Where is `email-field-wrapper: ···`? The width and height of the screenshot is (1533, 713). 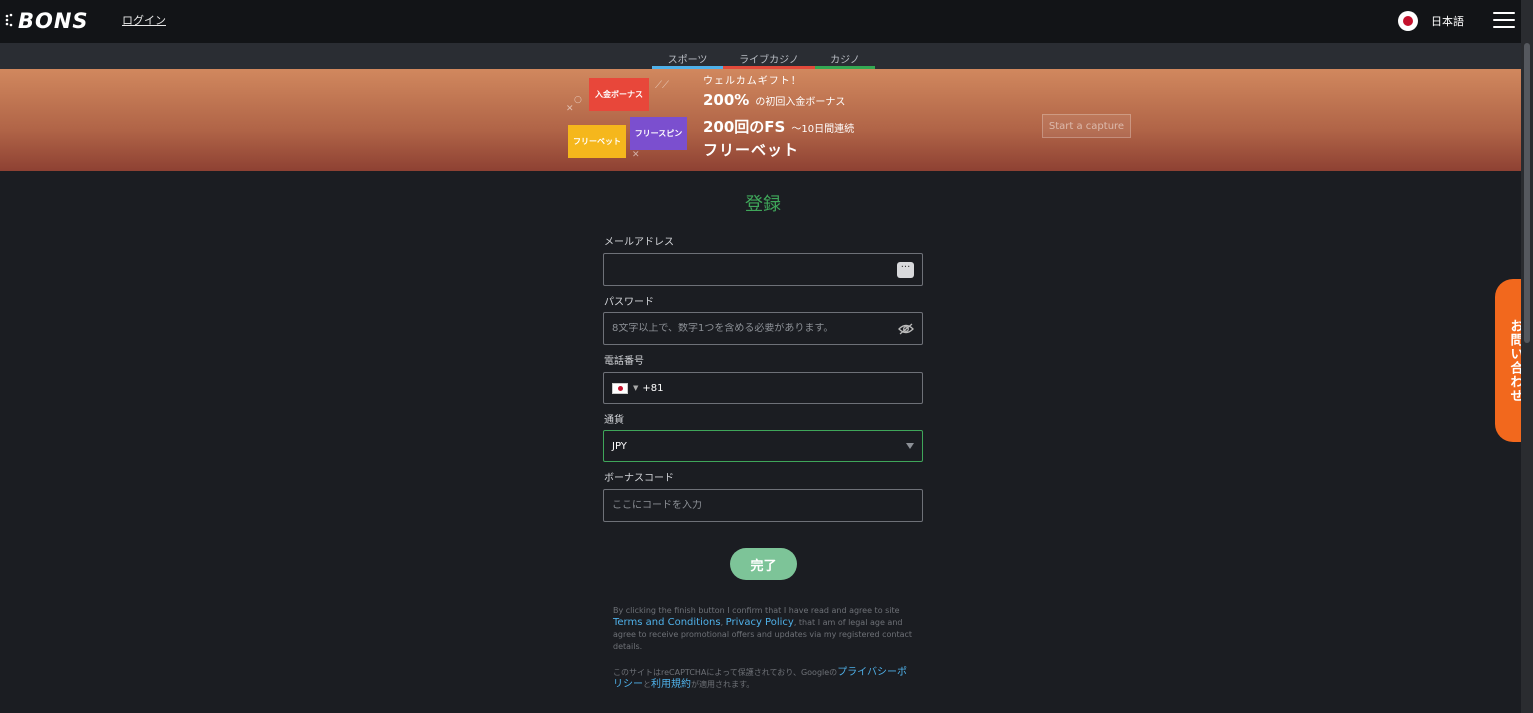
email-field-wrapper: ··· is located at coordinates (763, 269).